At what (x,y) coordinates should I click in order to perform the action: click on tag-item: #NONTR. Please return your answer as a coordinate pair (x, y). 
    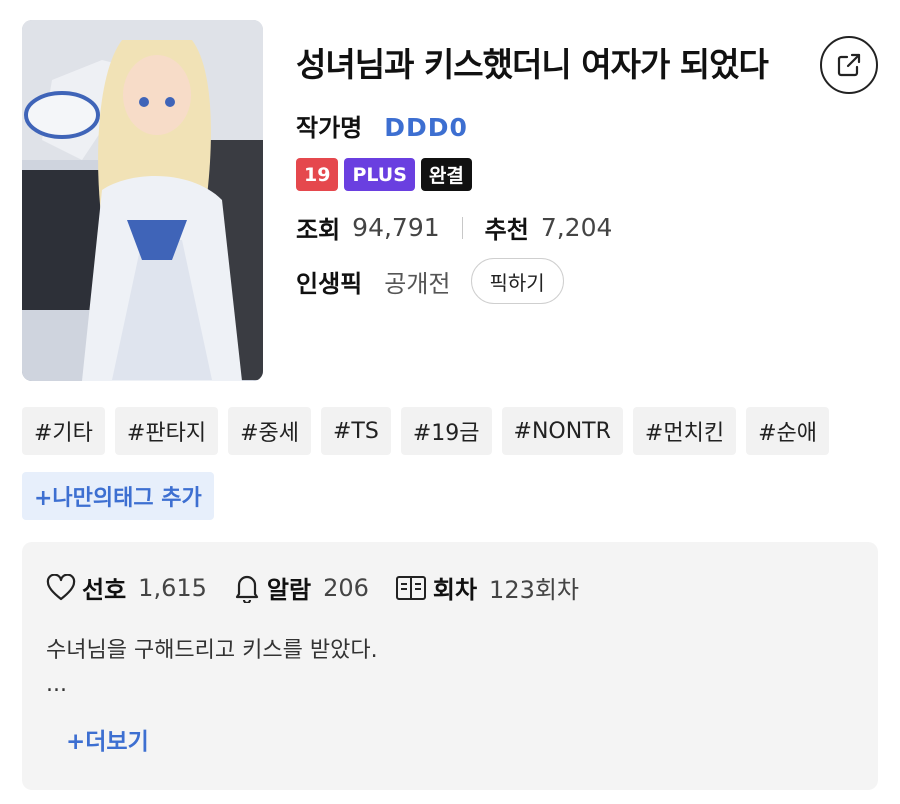
    Looking at the image, I should click on (562, 431).